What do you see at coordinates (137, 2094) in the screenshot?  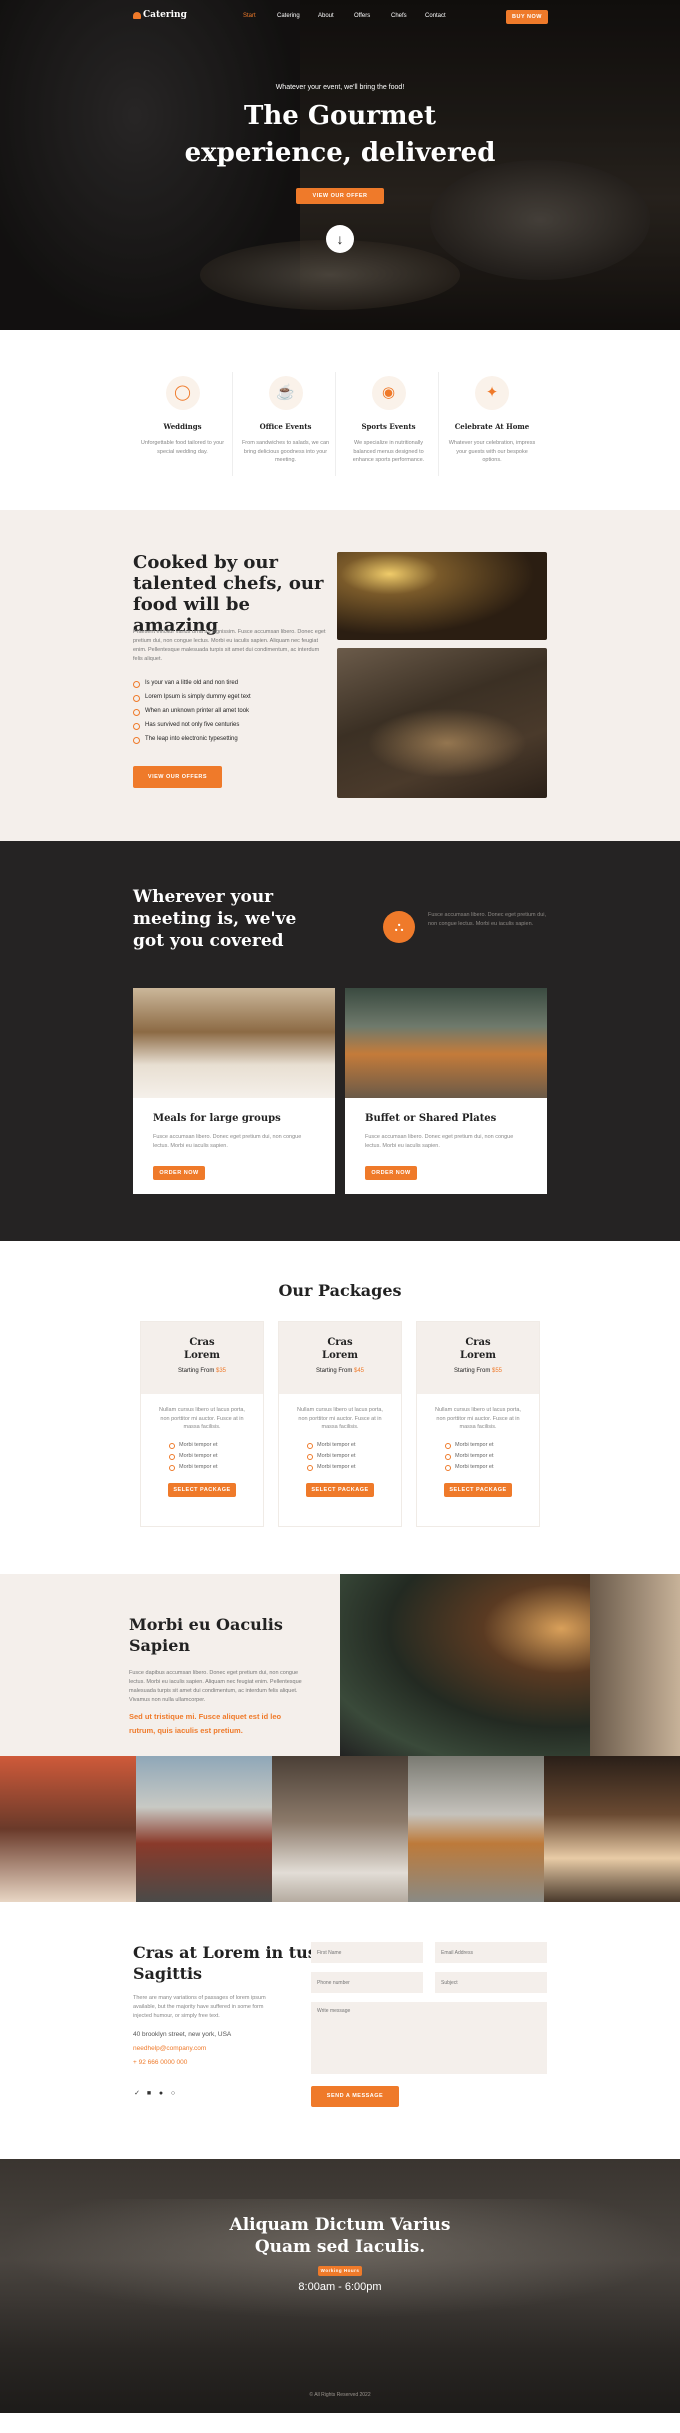 I see `twitter-icon: ✓` at bounding box center [137, 2094].